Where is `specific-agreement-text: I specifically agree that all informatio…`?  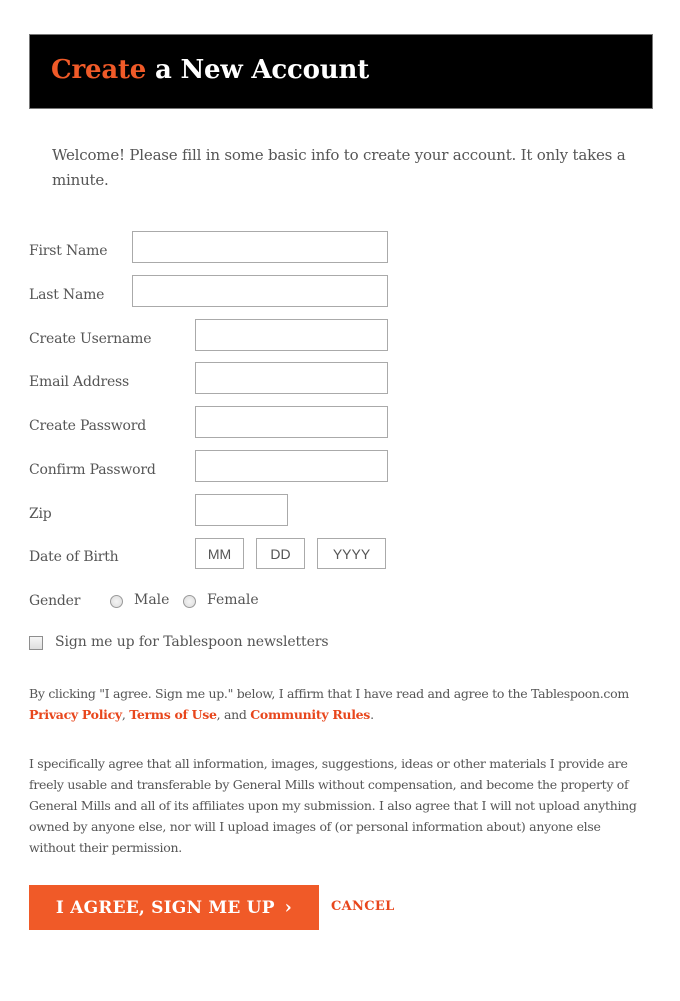 specific-agreement-text: I specifically agree that all informatio… is located at coordinates (333, 805).